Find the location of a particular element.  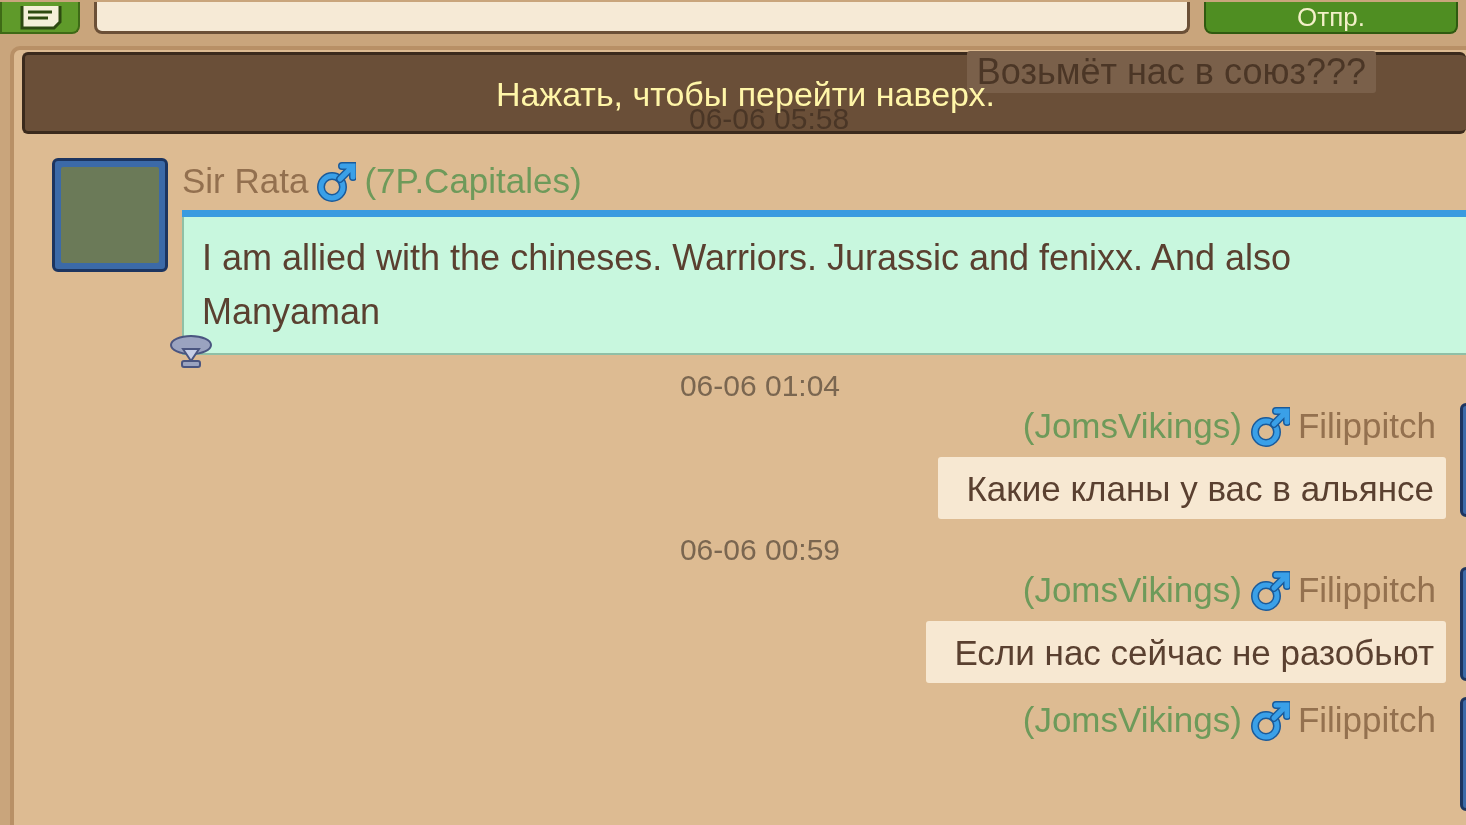

avatar is located at coordinates (110, 215).